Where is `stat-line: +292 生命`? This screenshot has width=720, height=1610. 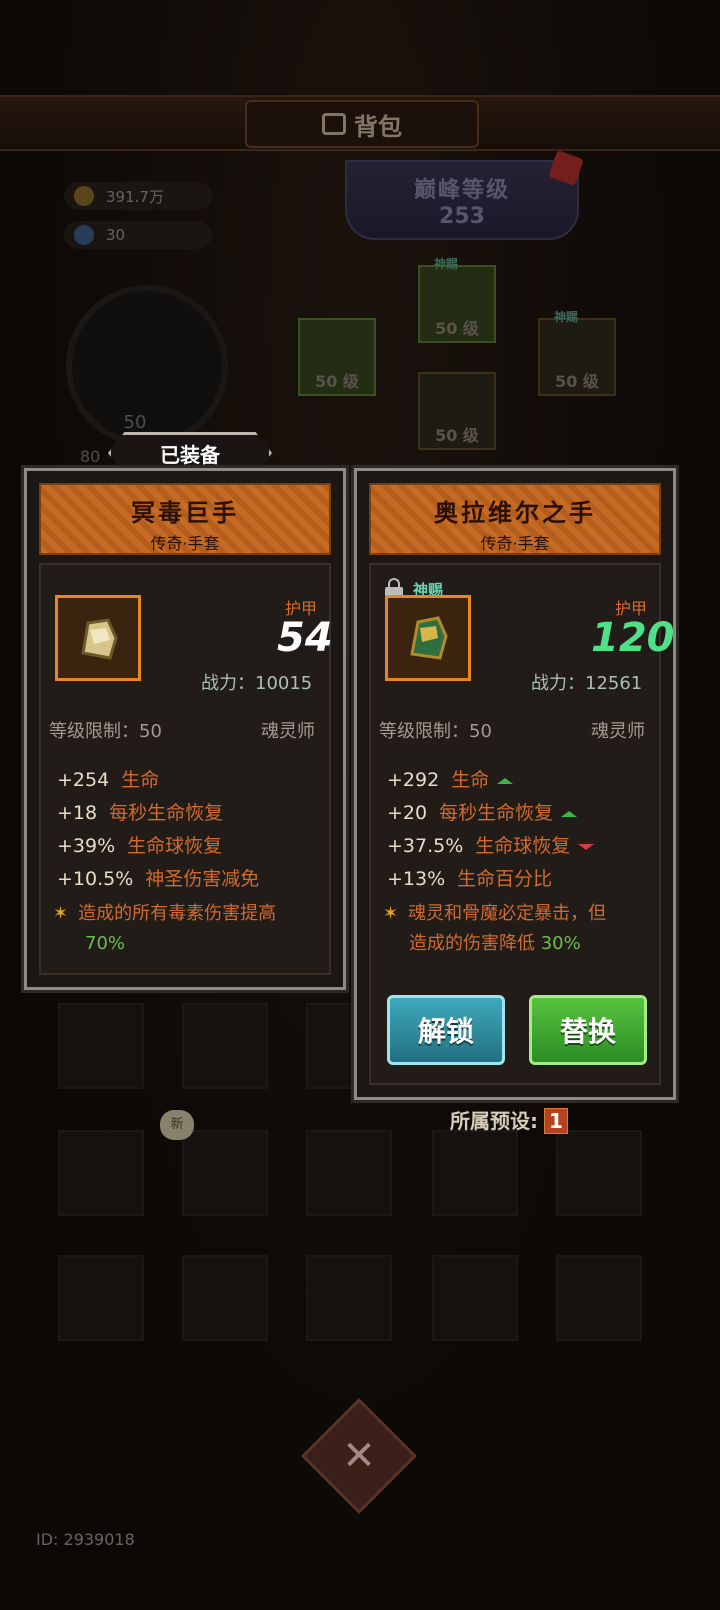
stat-line: +292 生命 is located at coordinates (450, 778).